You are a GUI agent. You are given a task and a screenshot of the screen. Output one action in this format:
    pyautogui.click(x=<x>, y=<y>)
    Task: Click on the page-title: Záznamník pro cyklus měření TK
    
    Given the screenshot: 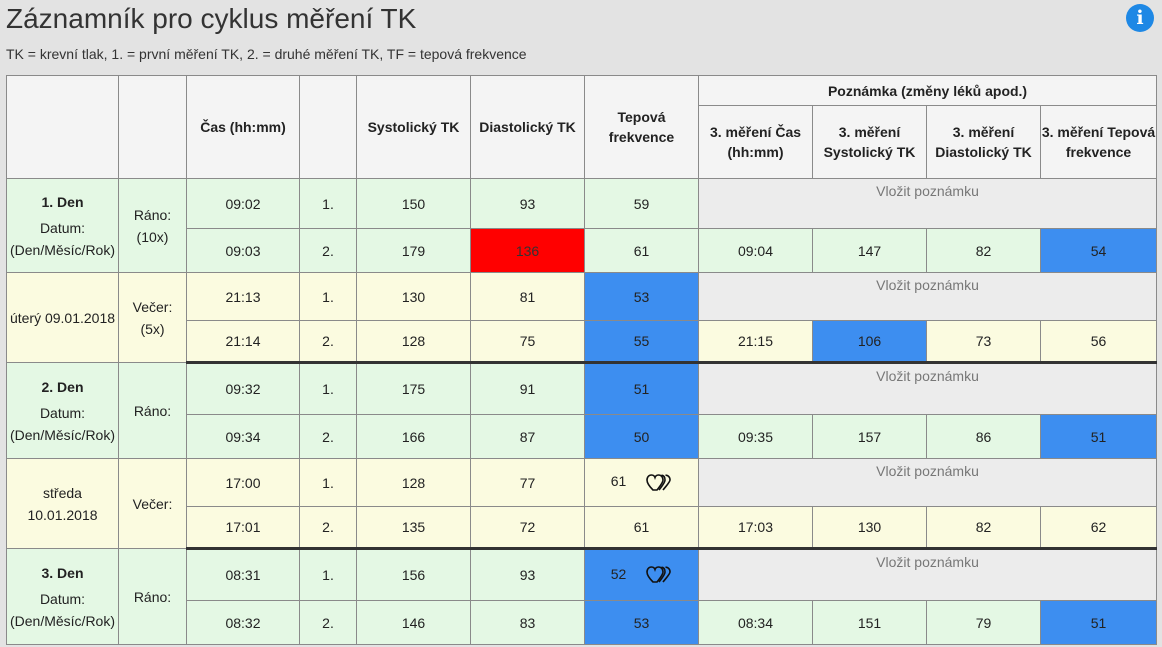 What is the action you would take?
    pyautogui.click(x=211, y=18)
    